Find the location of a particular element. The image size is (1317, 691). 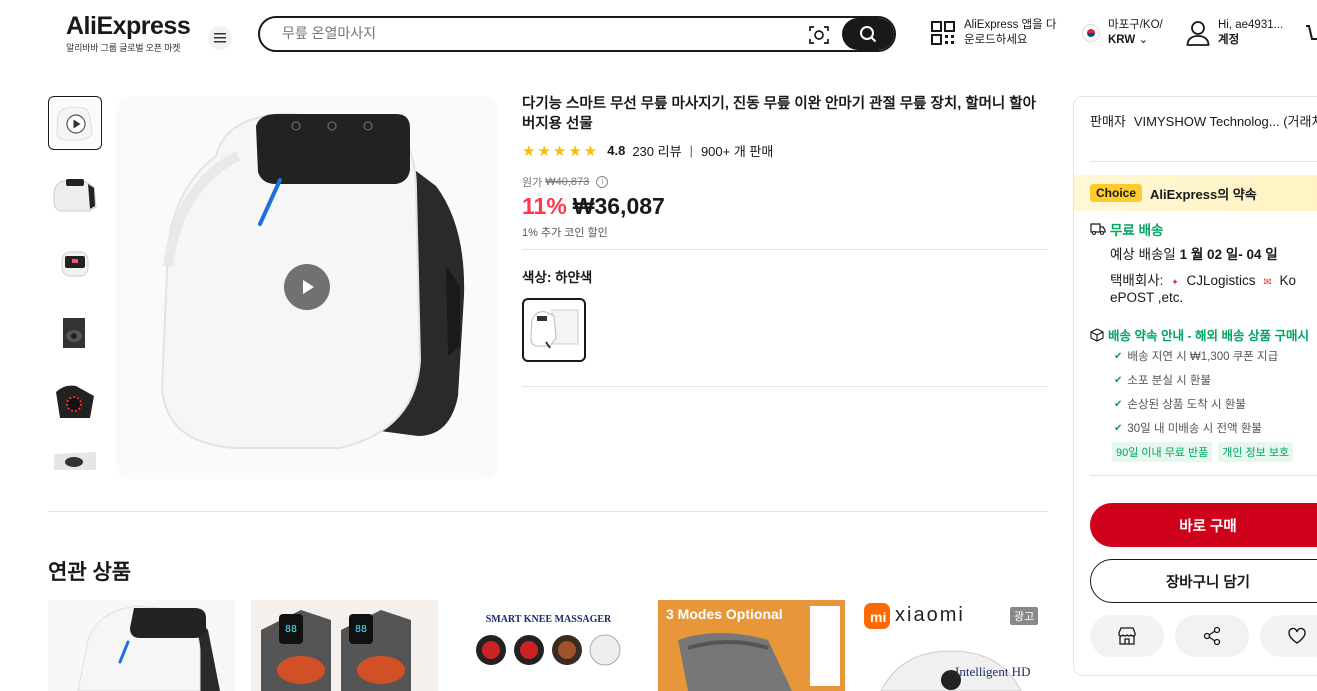

related-product-image is located at coordinates (141, 645).